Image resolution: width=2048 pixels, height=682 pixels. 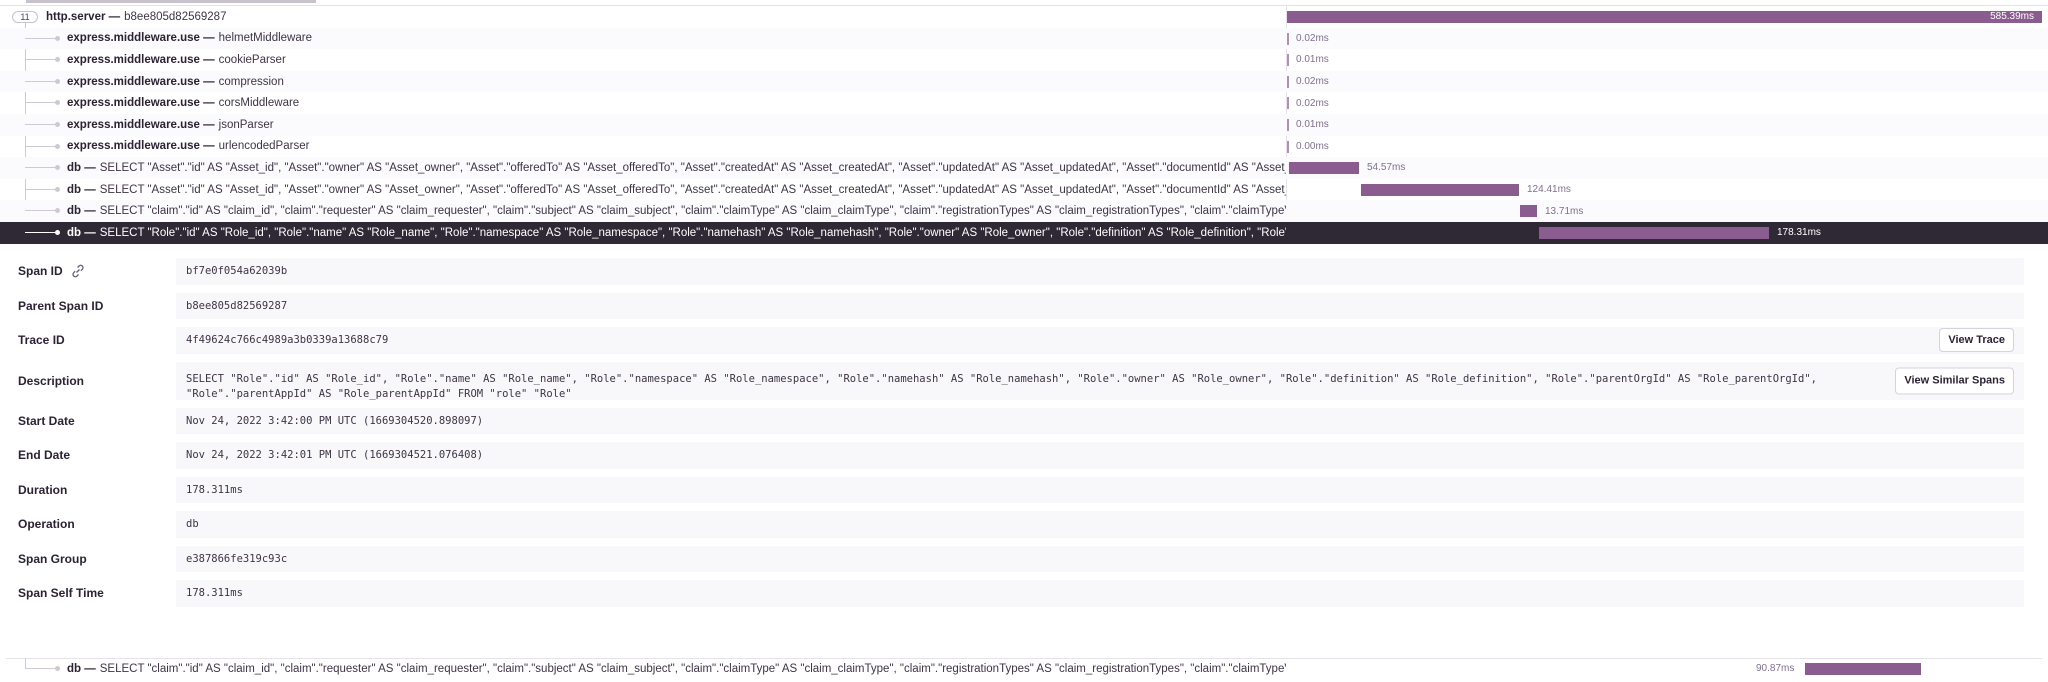 I want to click on span-bar-area: 13.71ms, so click(x=1664, y=211).